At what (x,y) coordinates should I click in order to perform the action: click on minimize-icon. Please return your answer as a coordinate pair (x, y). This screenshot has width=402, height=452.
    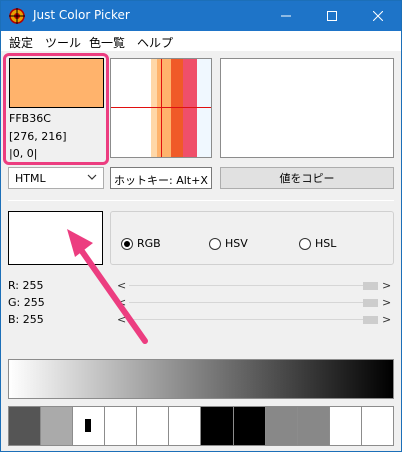
    Looking at the image, I should click on (286, 16).